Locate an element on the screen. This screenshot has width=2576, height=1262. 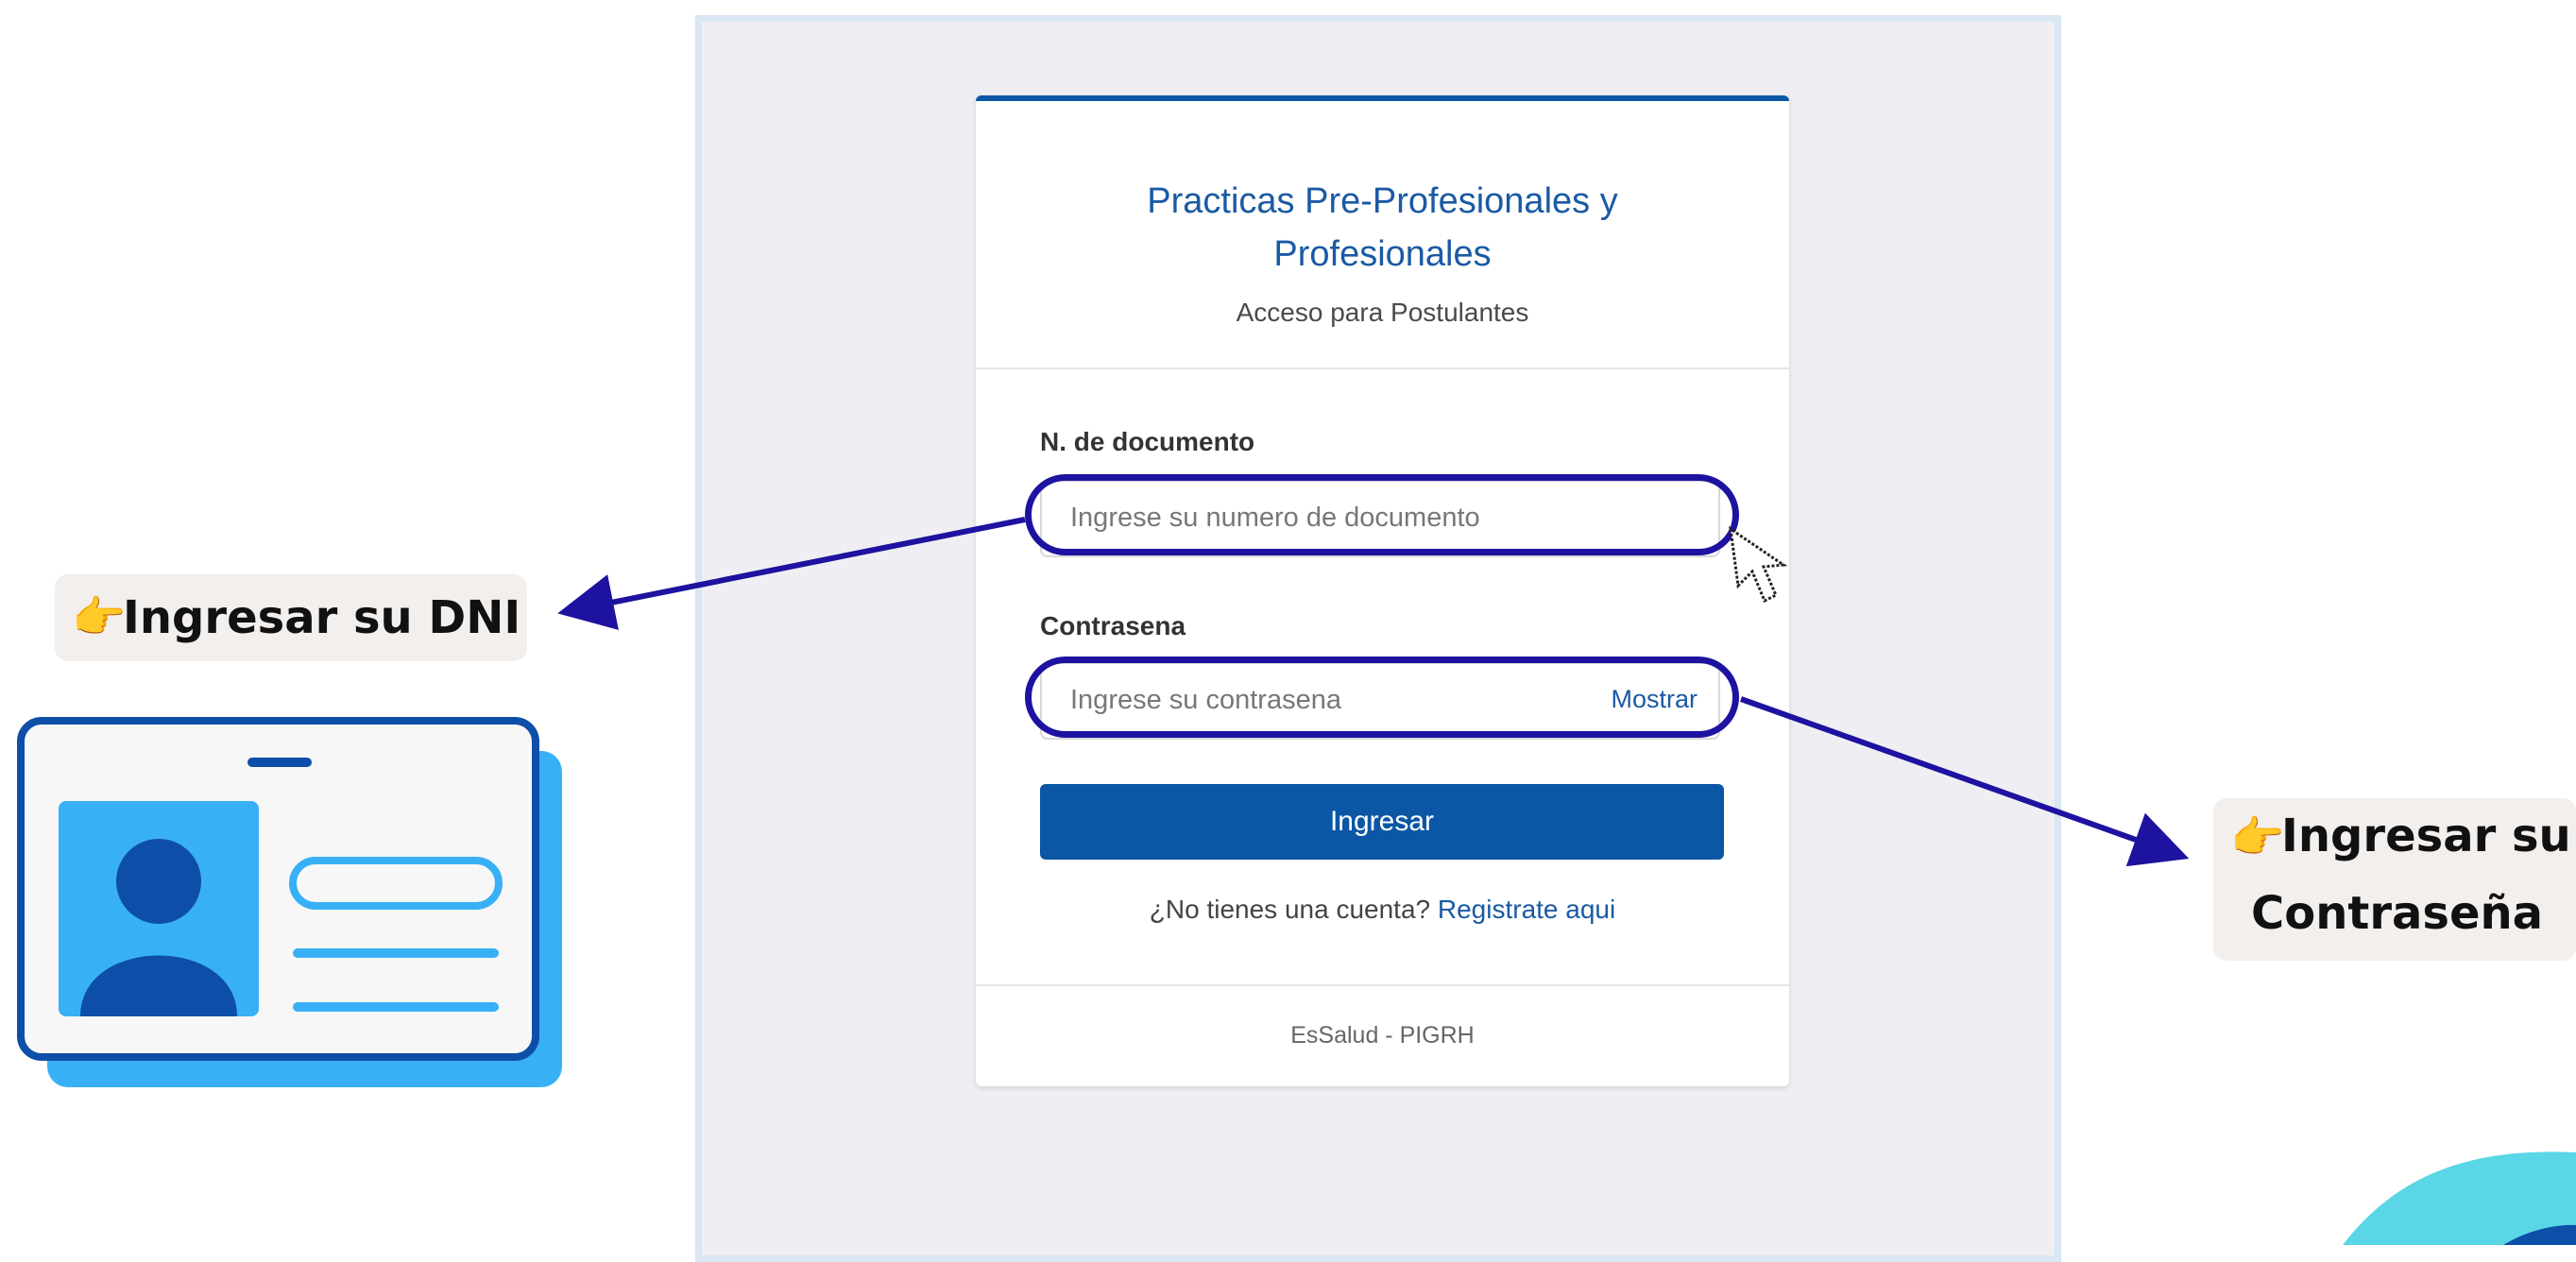
decorative-ring-icon is located at coordinates (2459, 1198).